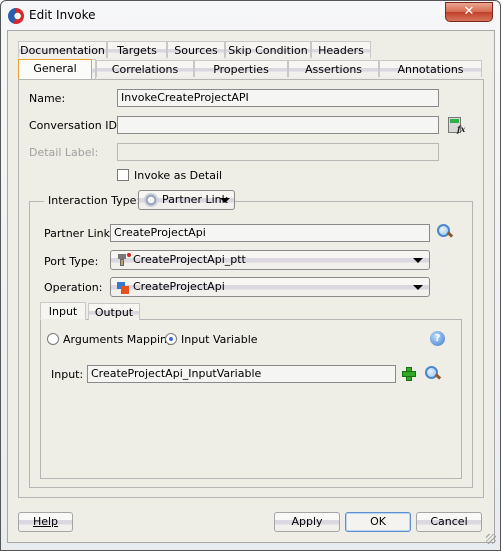  Describe the element at coordinates (73, 287) in the screenshot. I see `operation-label: Operation:` at that location.